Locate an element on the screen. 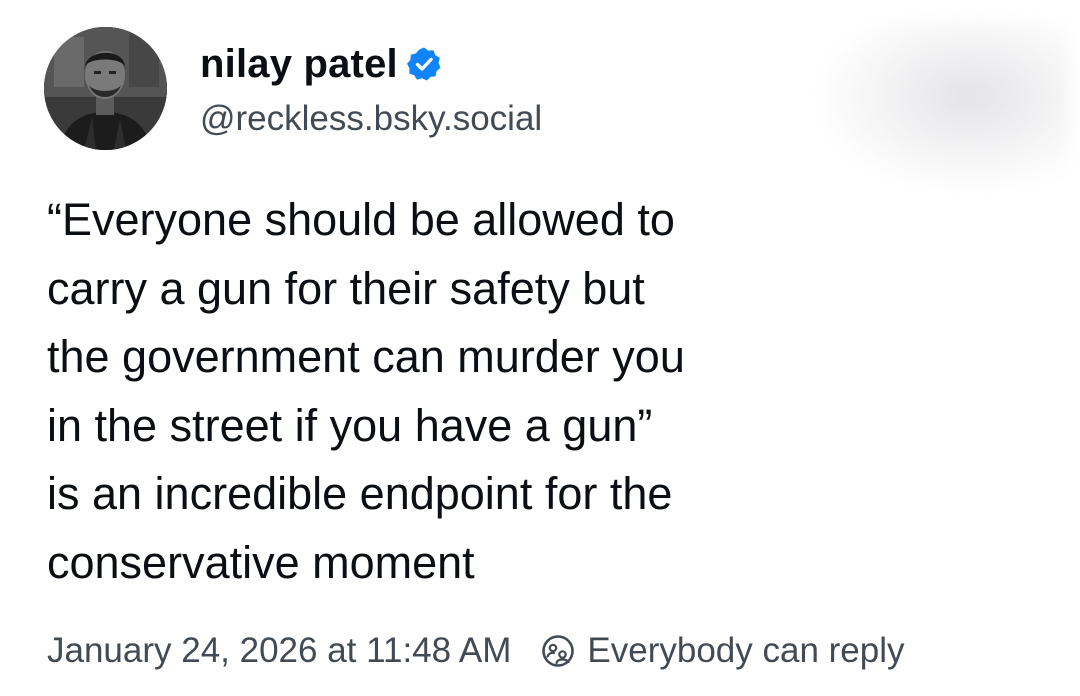 The image size is (1080, 696). author-name-row: nilay patel is located at coordinates (321, 64).